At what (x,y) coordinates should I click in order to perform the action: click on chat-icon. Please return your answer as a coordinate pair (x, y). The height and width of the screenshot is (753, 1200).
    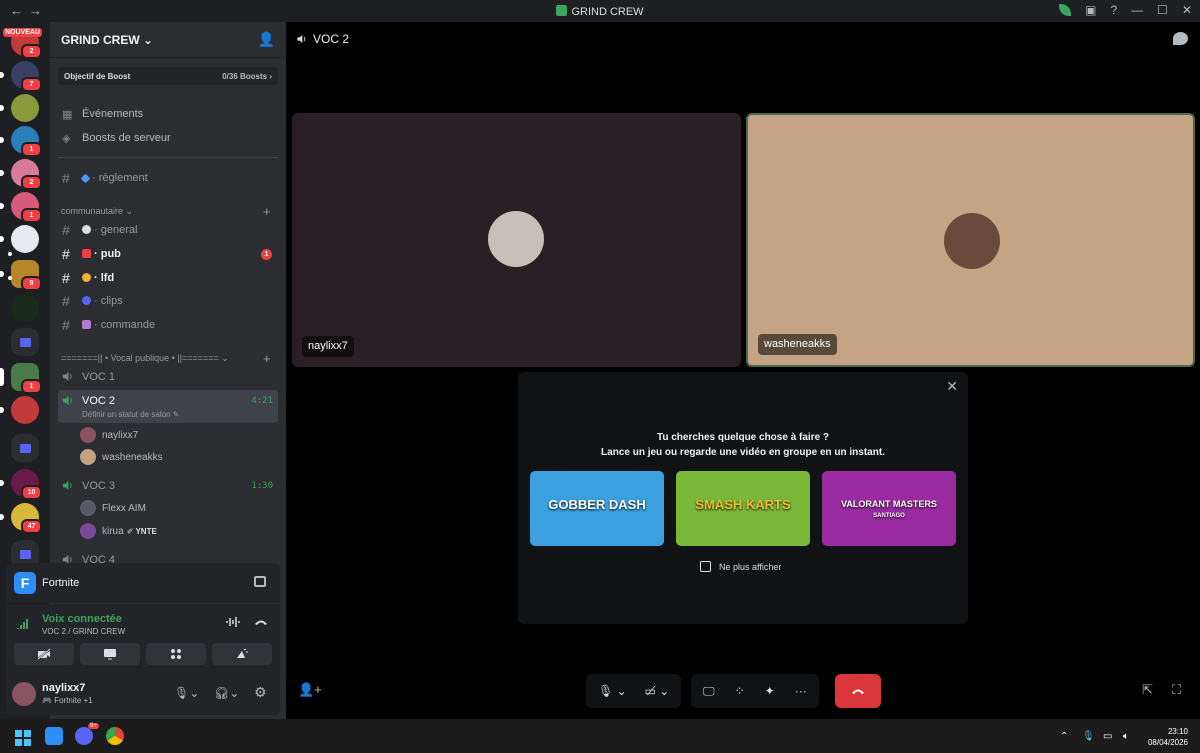
    Looking at the image, I should click on (1180, 38).